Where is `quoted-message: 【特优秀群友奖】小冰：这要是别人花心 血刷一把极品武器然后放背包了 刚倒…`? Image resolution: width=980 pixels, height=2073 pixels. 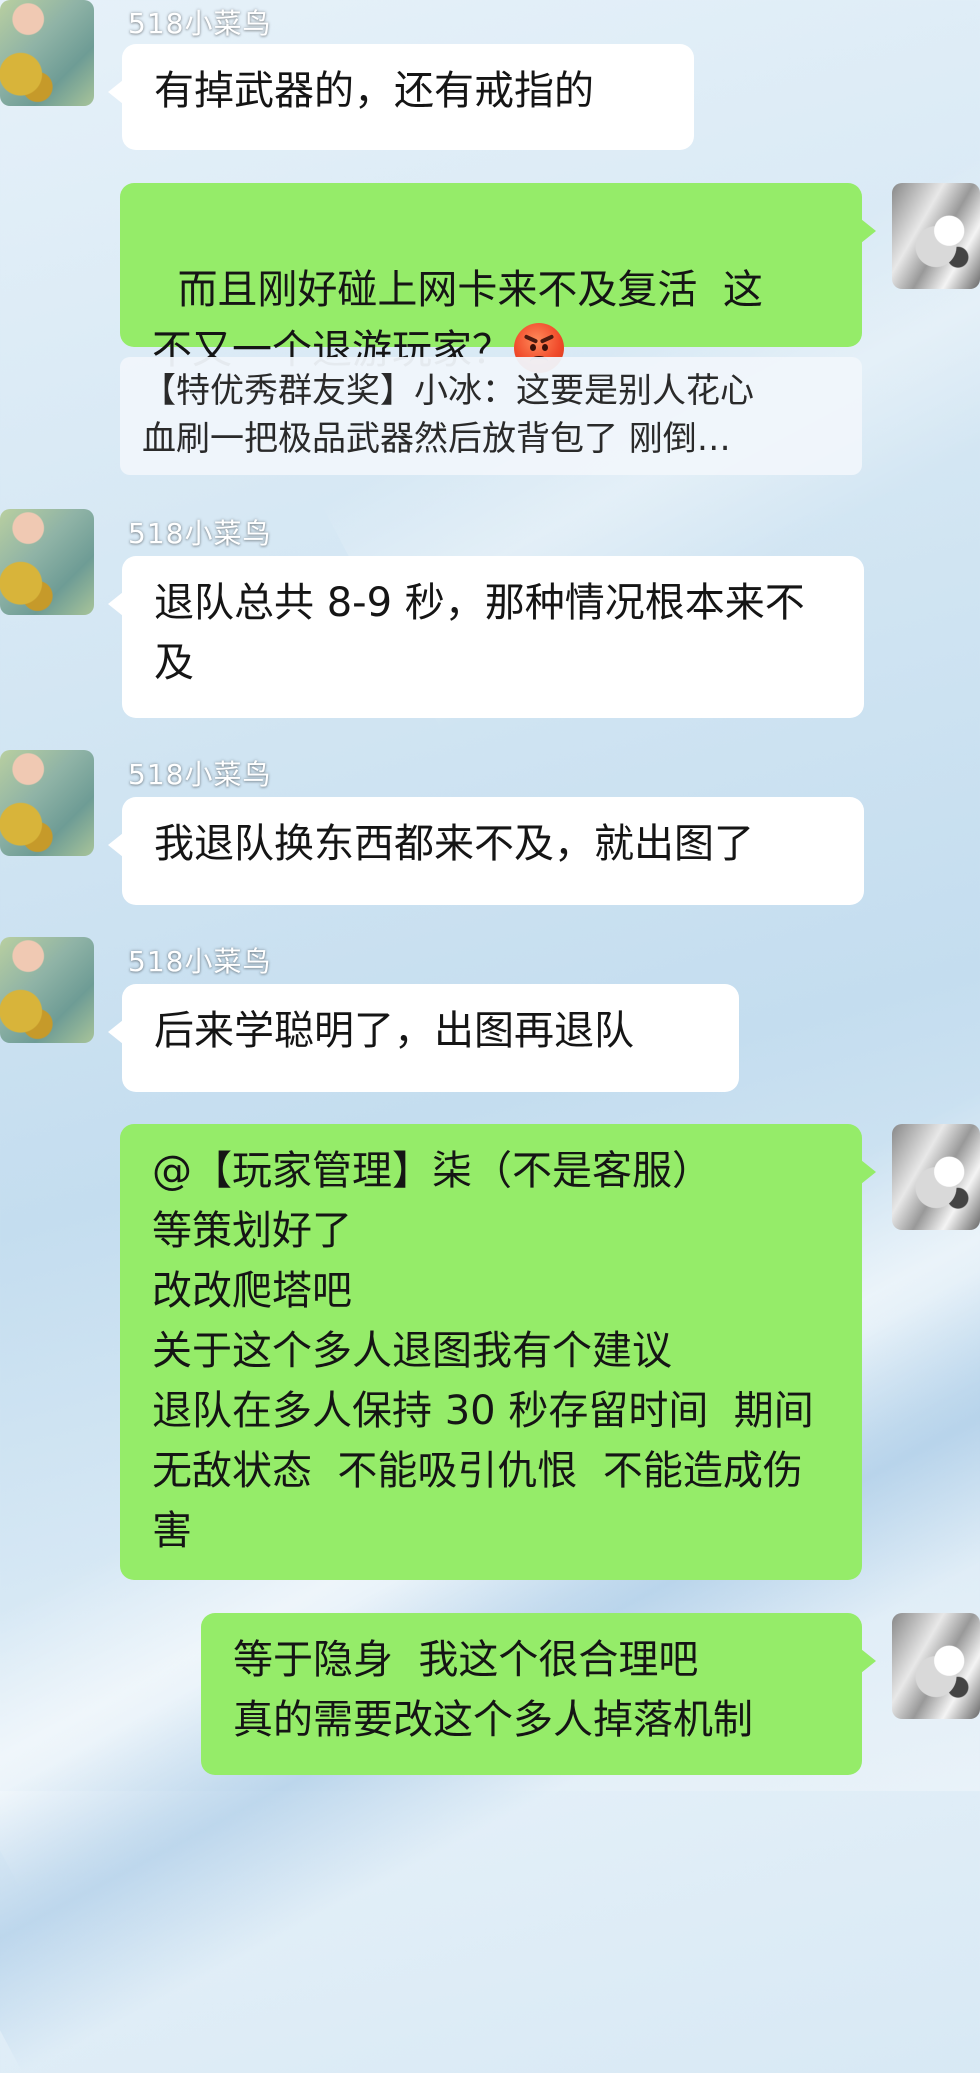 quoted-message: 【特优秀群友奖】小冰：这要是别人花心 血刷一把极品武器然后放背包了 刚倒… is located at coordinates (491, 416).